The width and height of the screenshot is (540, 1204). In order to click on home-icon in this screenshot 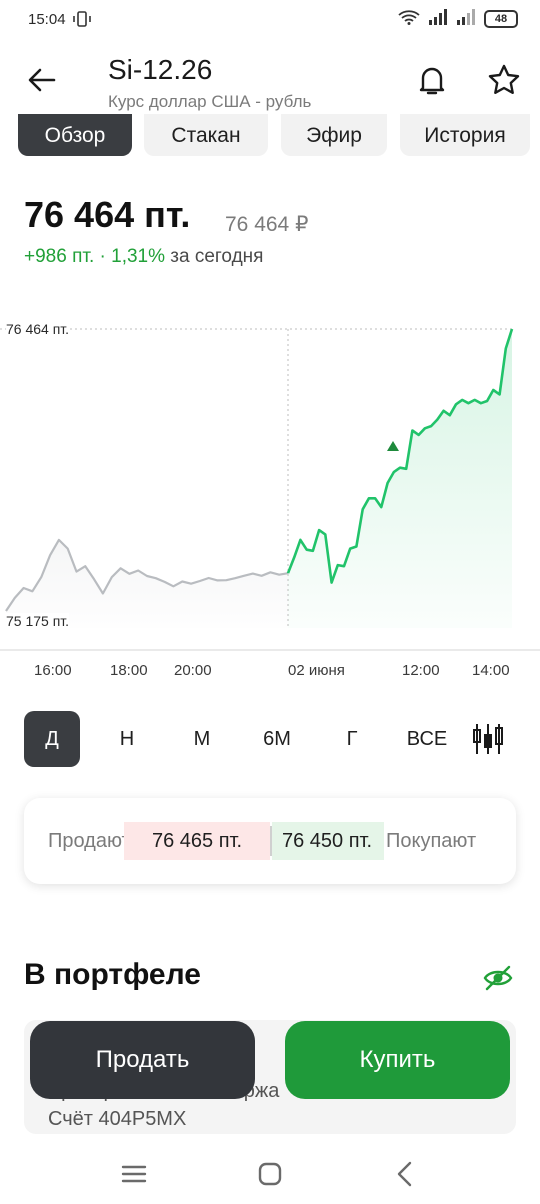, I will do `click(270, 1174)`.